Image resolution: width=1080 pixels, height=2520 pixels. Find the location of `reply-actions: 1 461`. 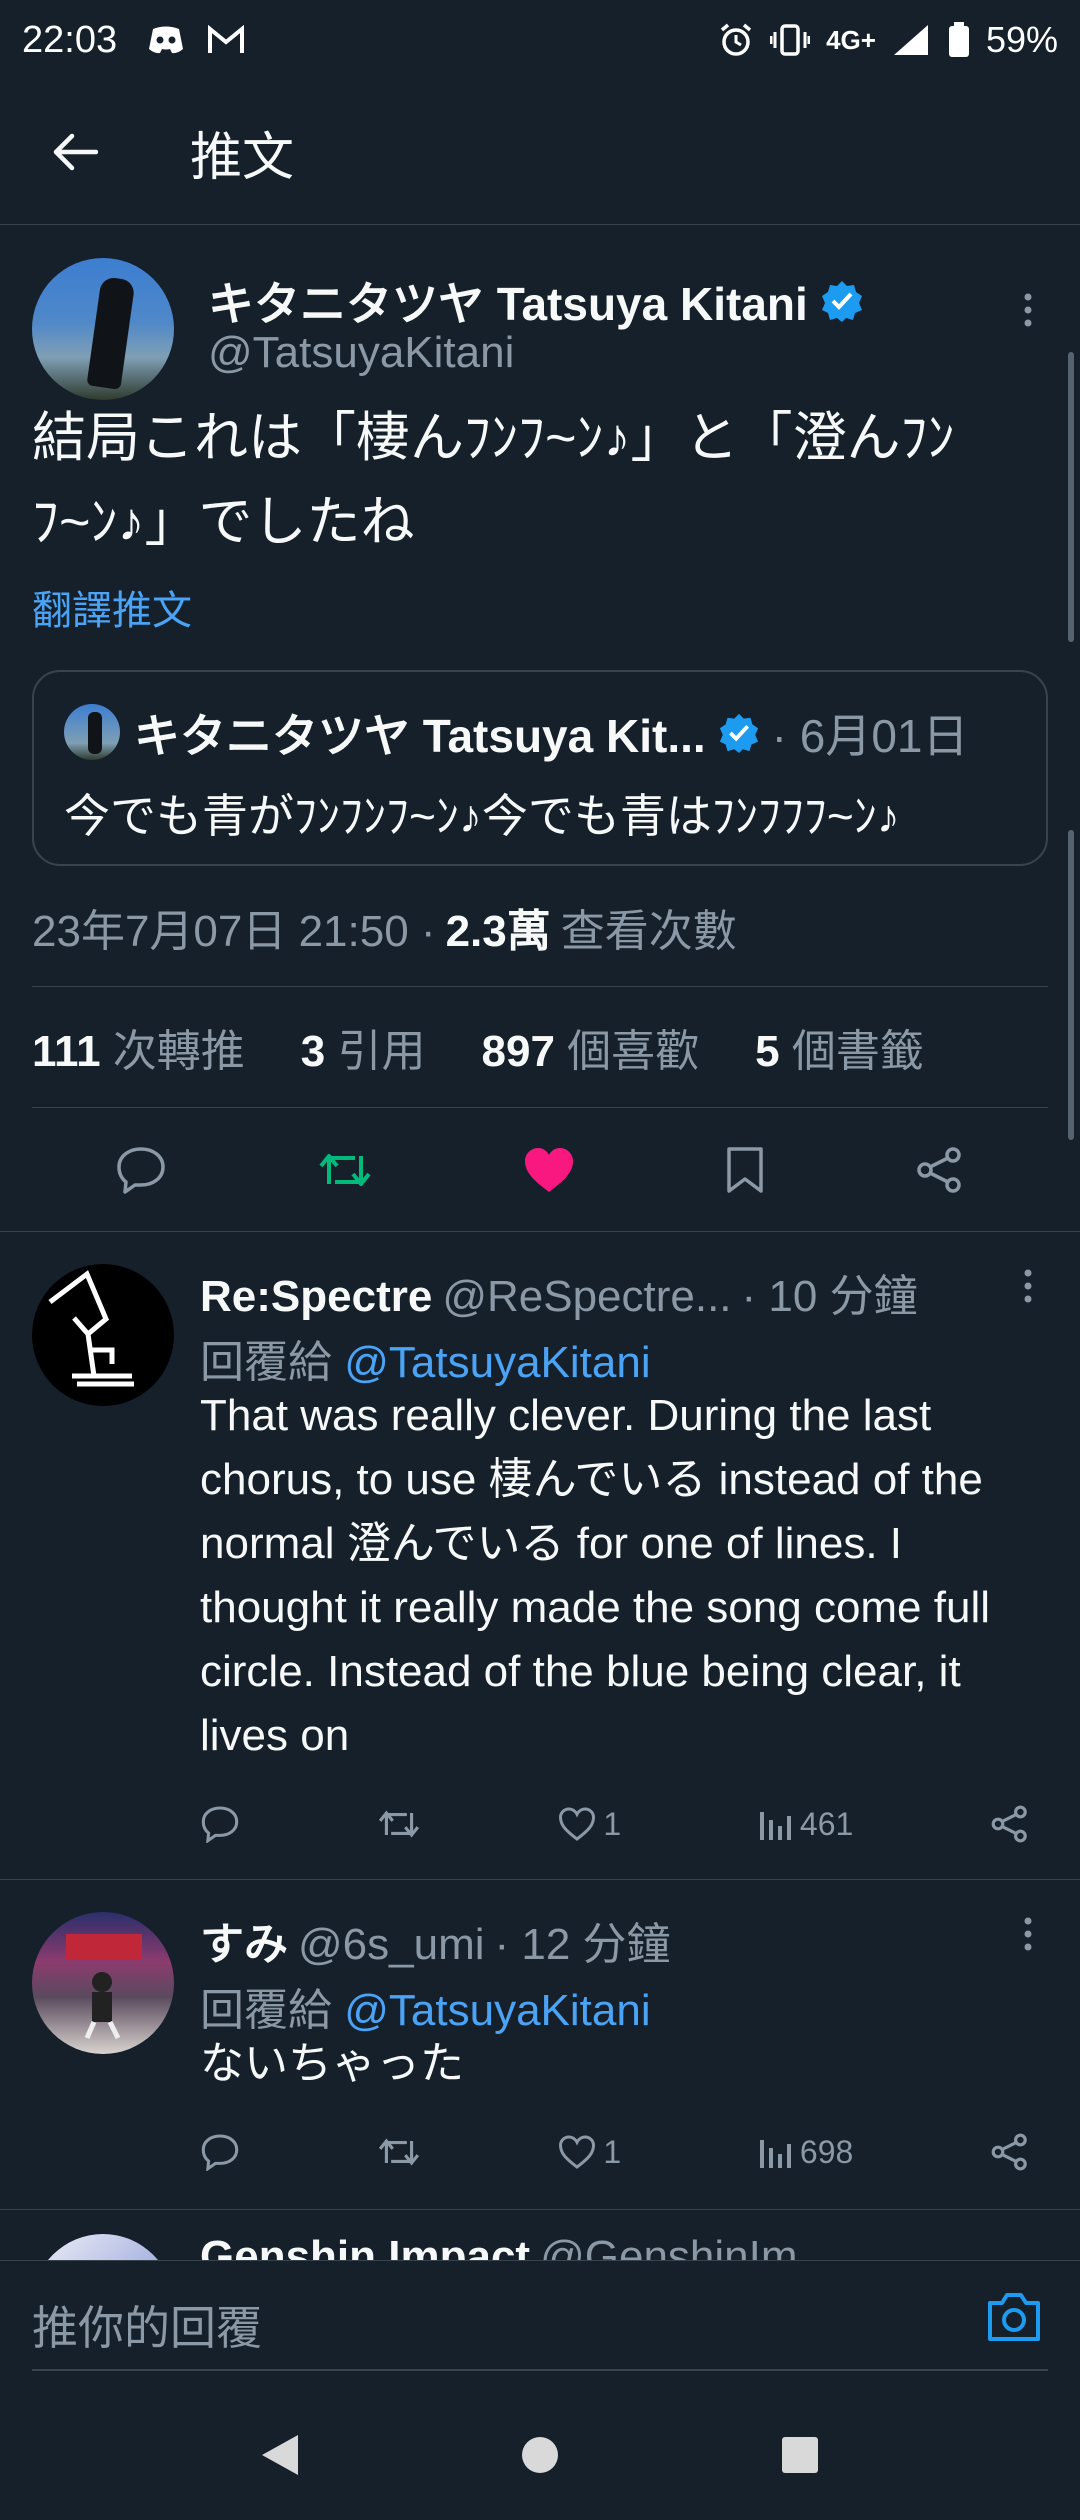

reply-actions: 1 461 is located at coordinates (615, 1824).